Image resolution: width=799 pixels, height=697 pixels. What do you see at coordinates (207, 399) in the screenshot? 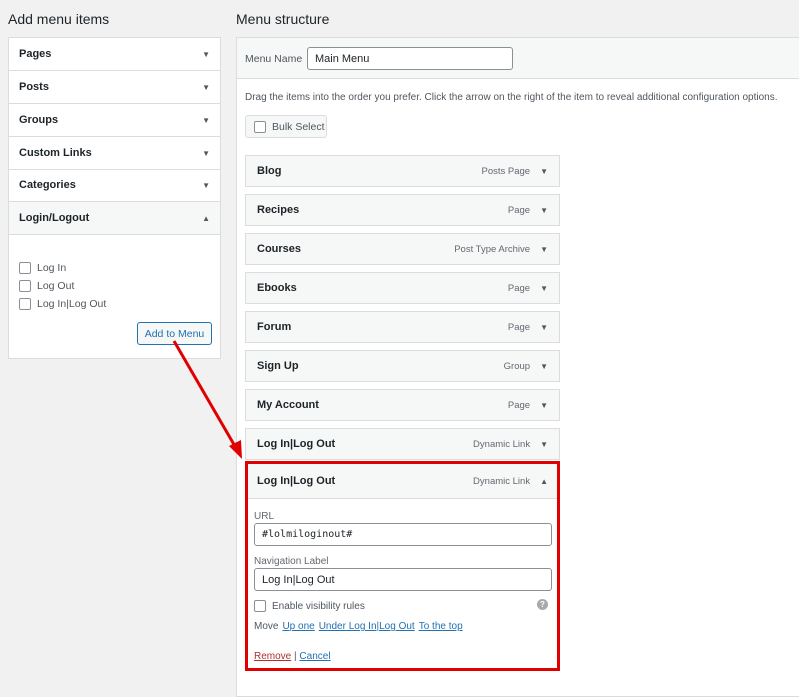
I see `annotation-arrow` at bounding box center [207, 399].